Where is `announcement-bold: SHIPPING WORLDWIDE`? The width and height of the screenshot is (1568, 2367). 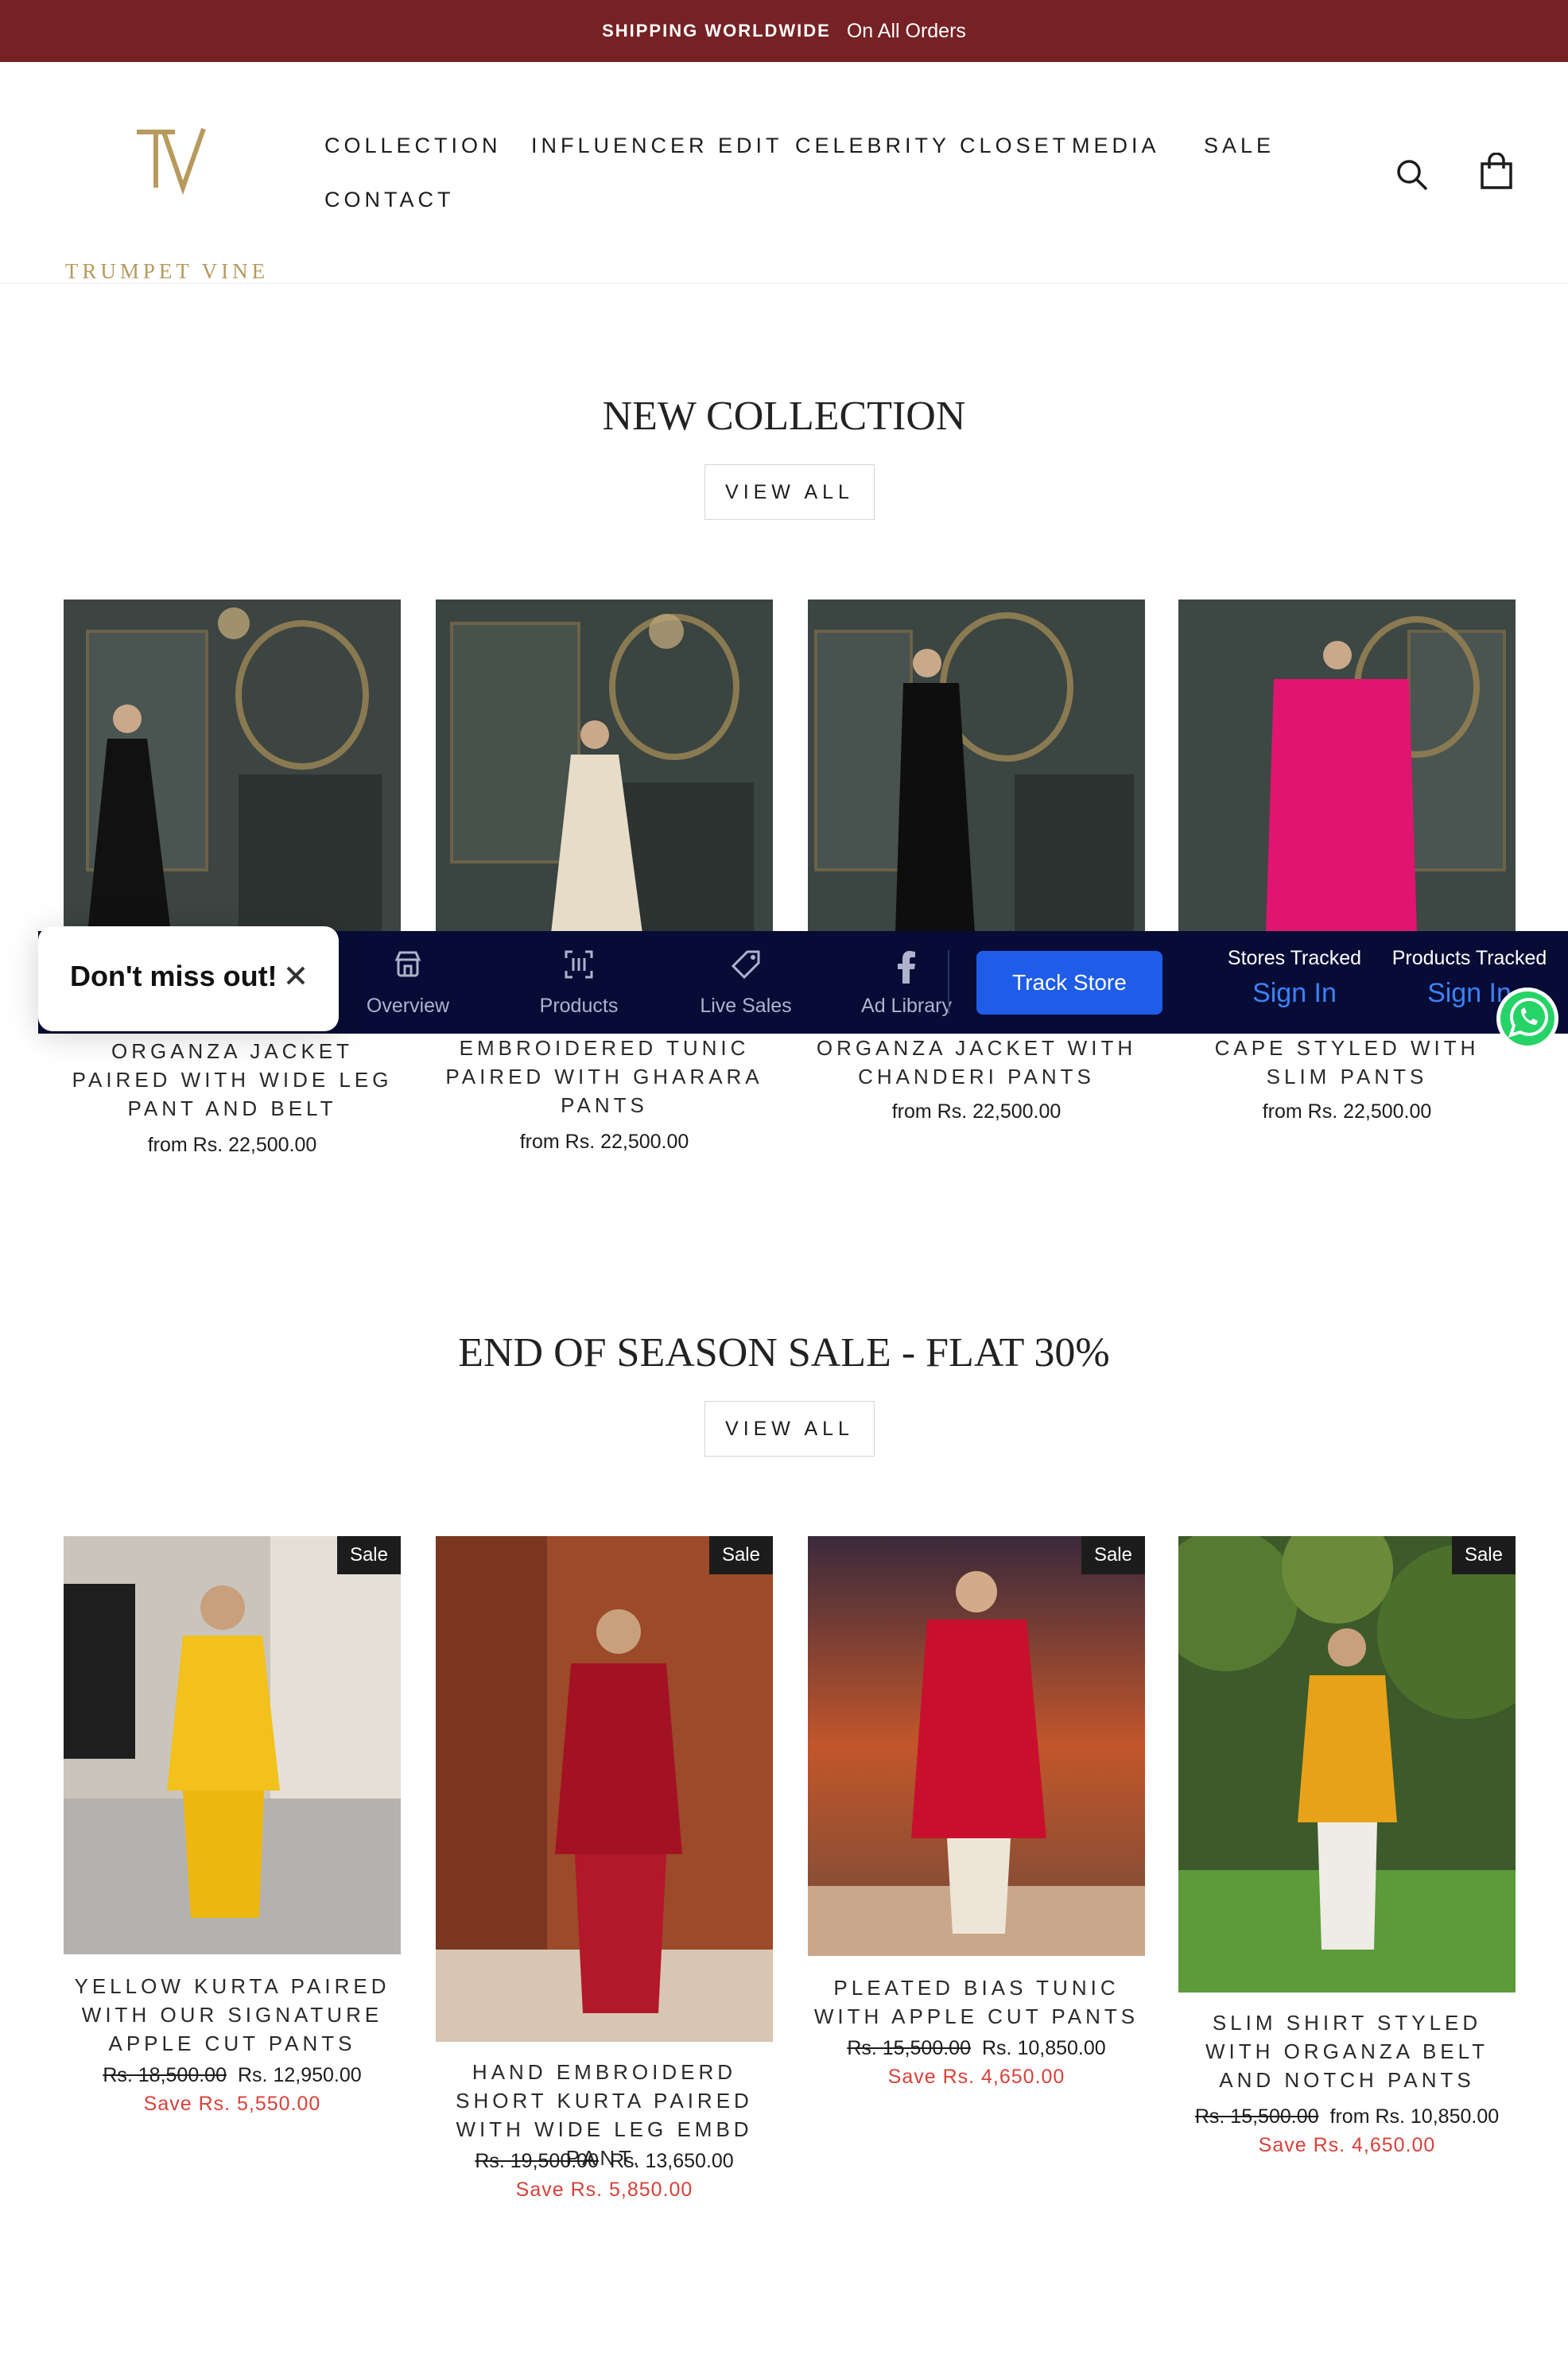 announcement-bold: SHIPPING WORLDWIDE is located at coordinates (716, 31).